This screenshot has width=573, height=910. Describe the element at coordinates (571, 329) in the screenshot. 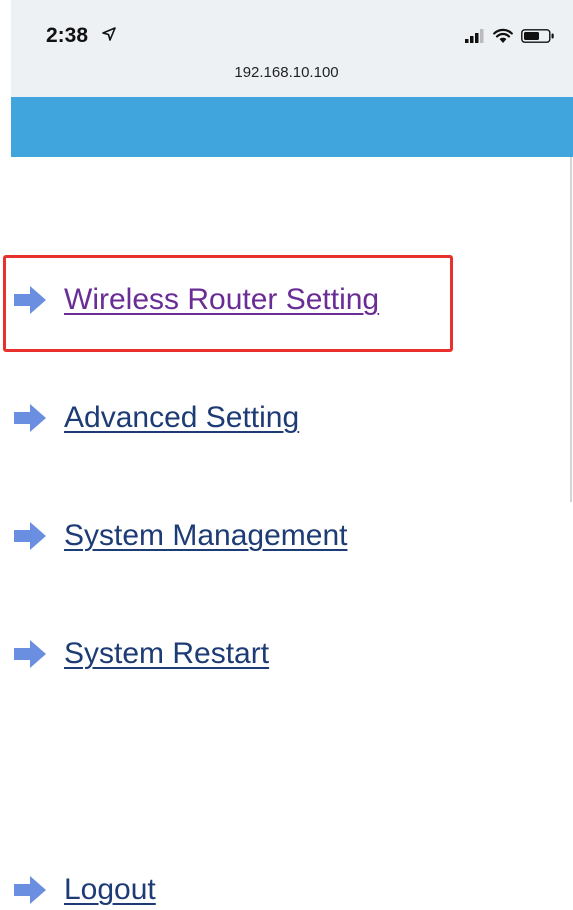

I see `frame-divider` at that location.